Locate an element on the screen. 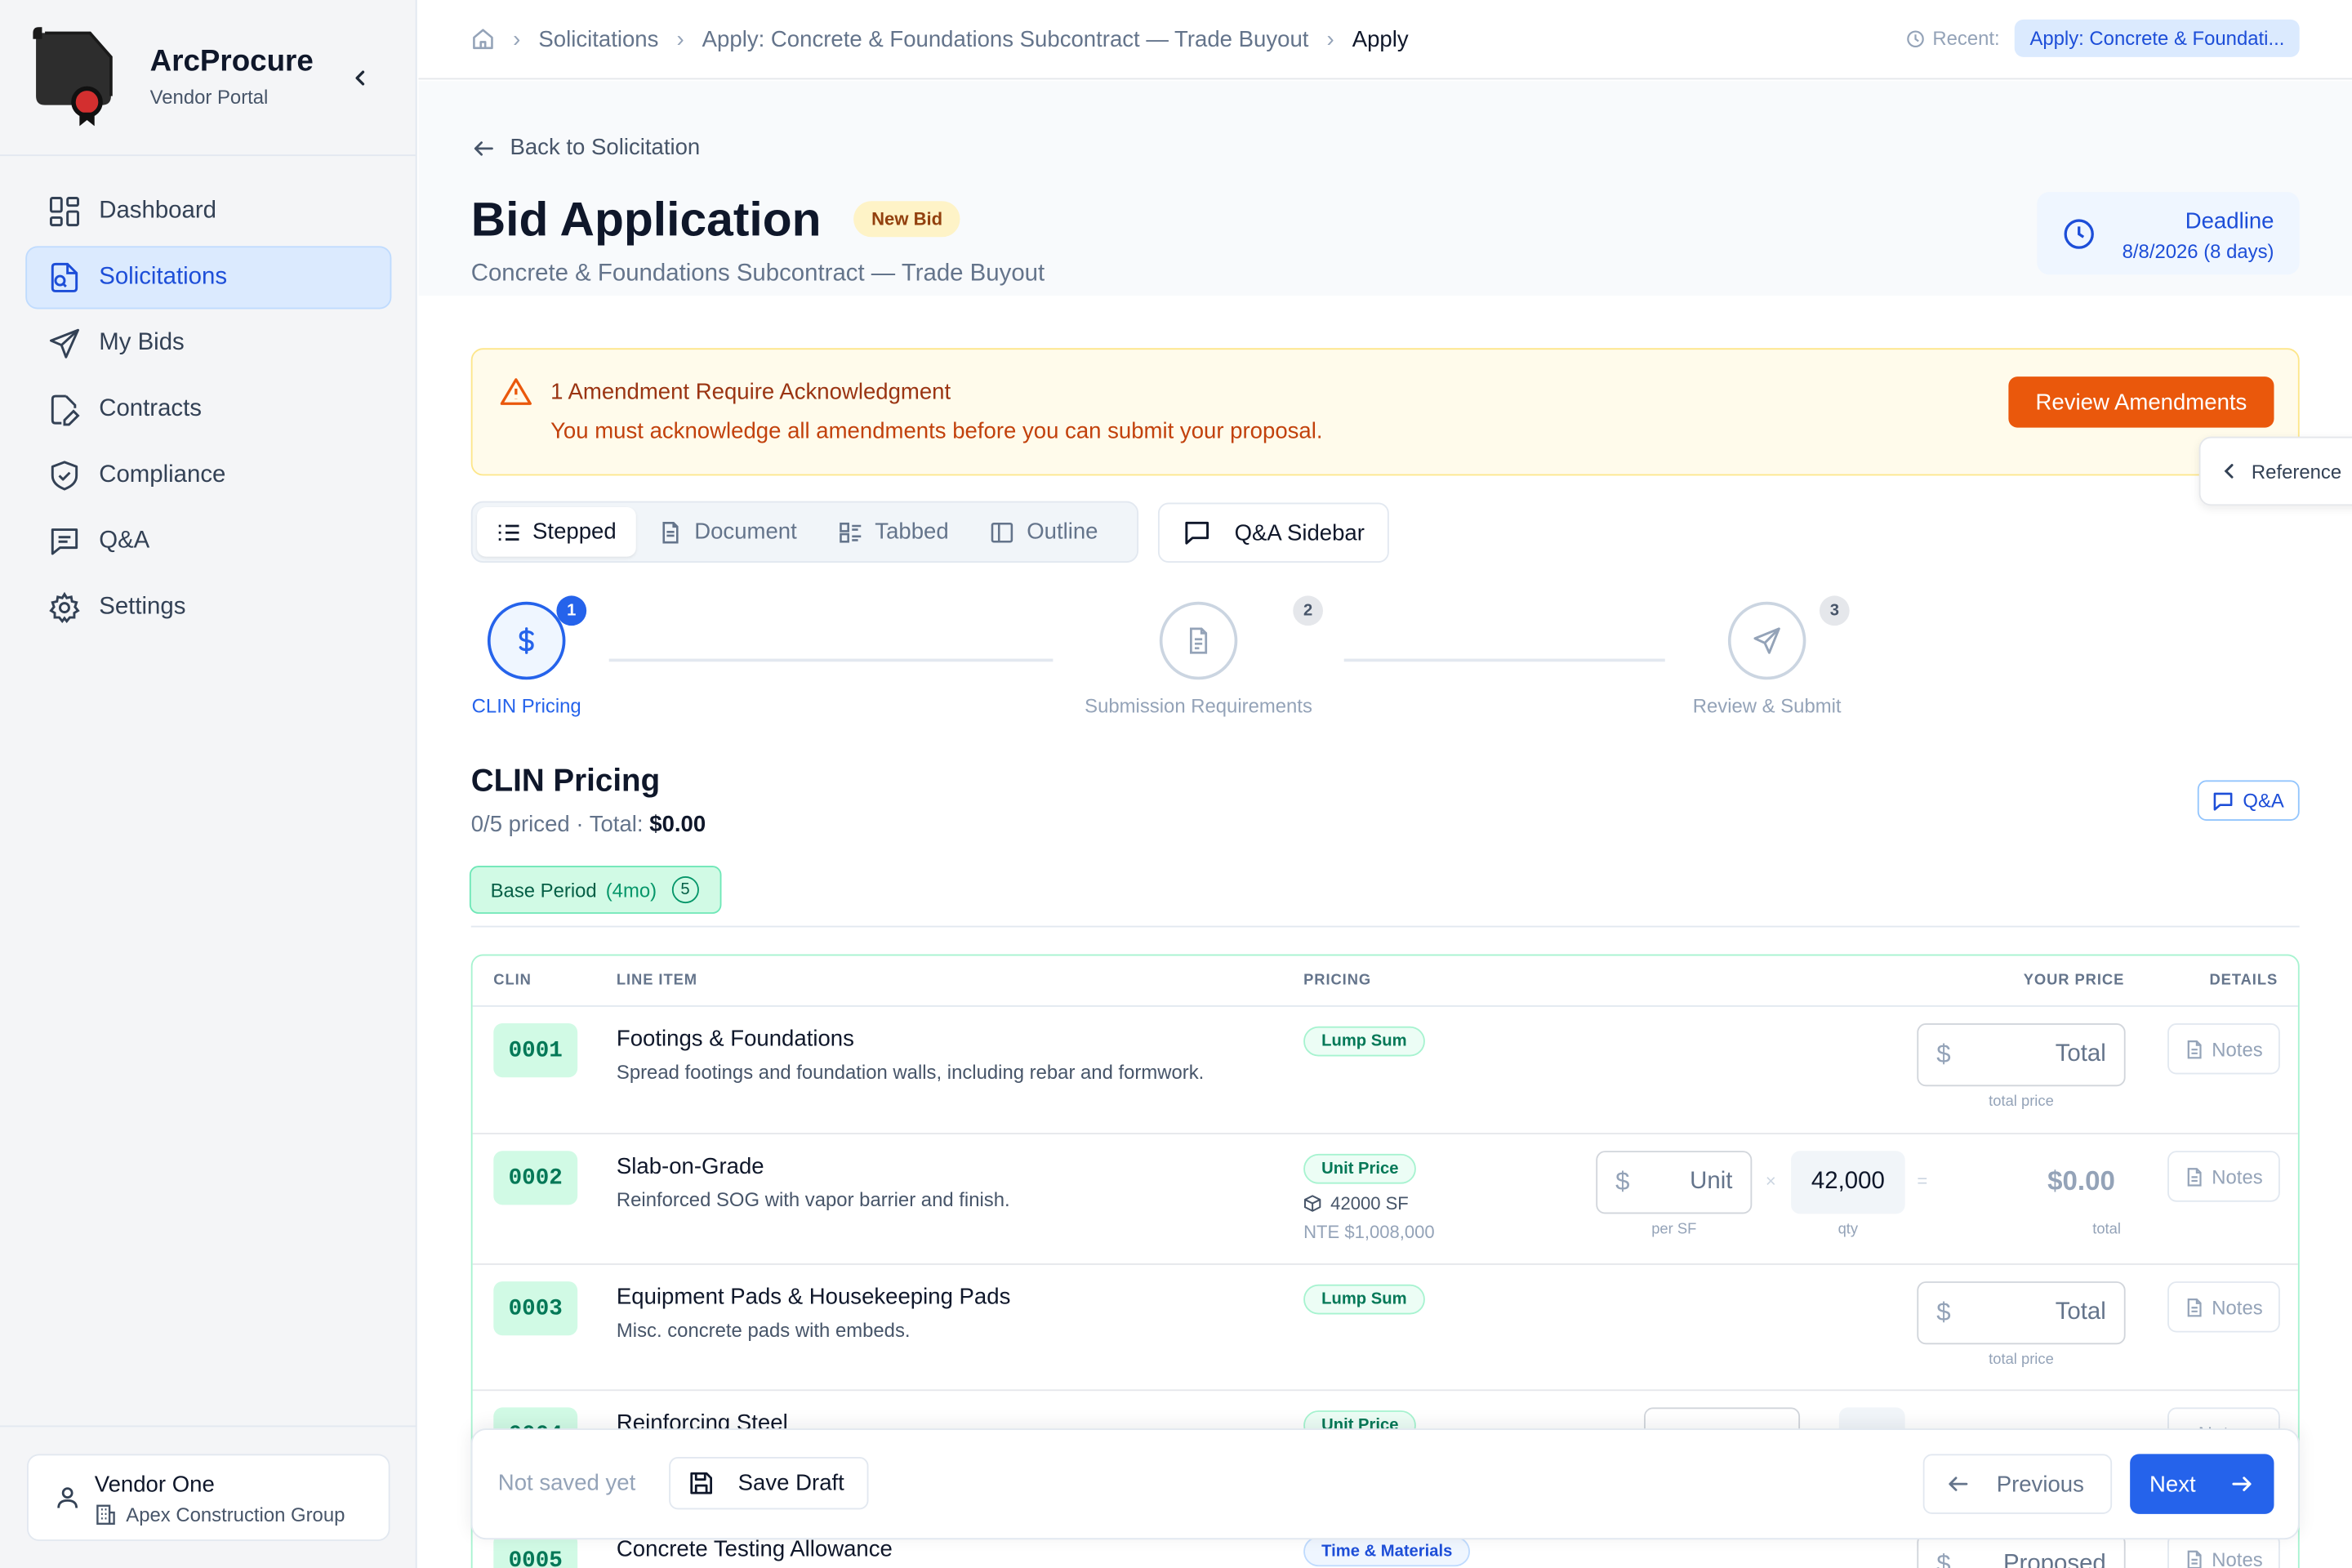  line-item-title: Footings & Foundations is located at coordinates (735, 1039).